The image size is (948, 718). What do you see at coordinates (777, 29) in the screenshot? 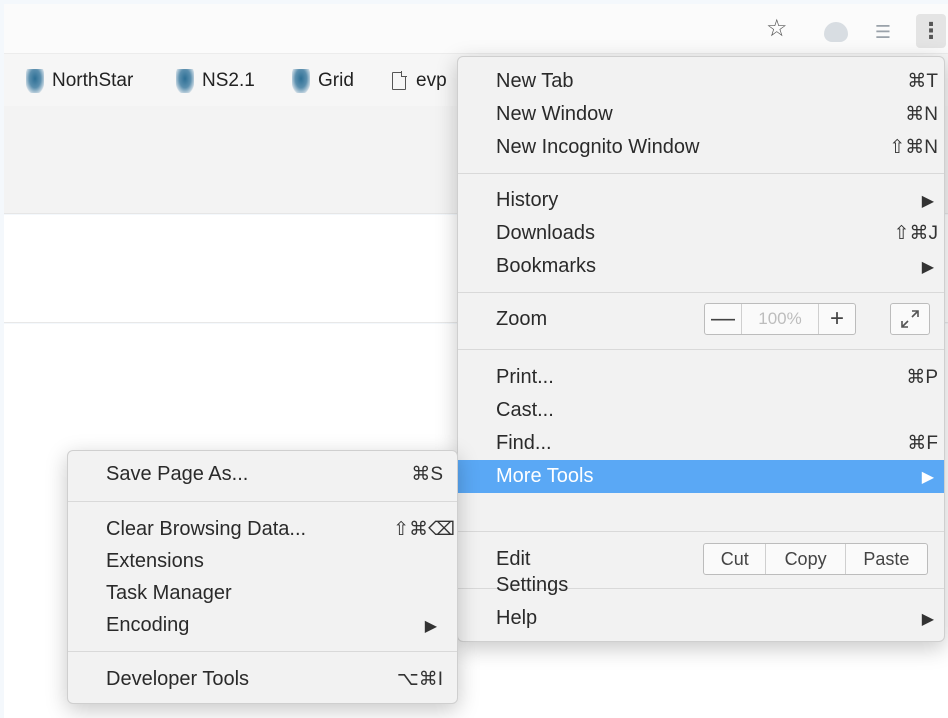
I see `bookmark-star-icon: ☆` at bounding box center [777, 29].